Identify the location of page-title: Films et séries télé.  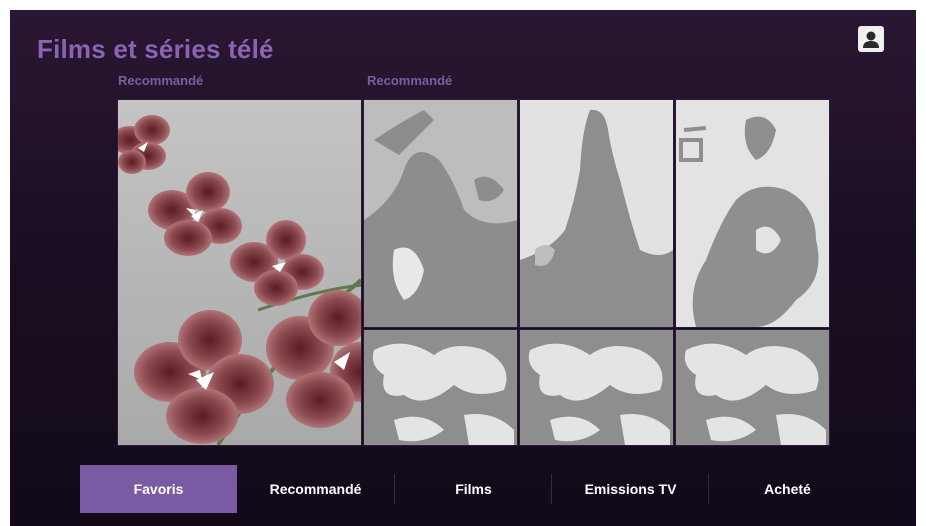
(155, 49).